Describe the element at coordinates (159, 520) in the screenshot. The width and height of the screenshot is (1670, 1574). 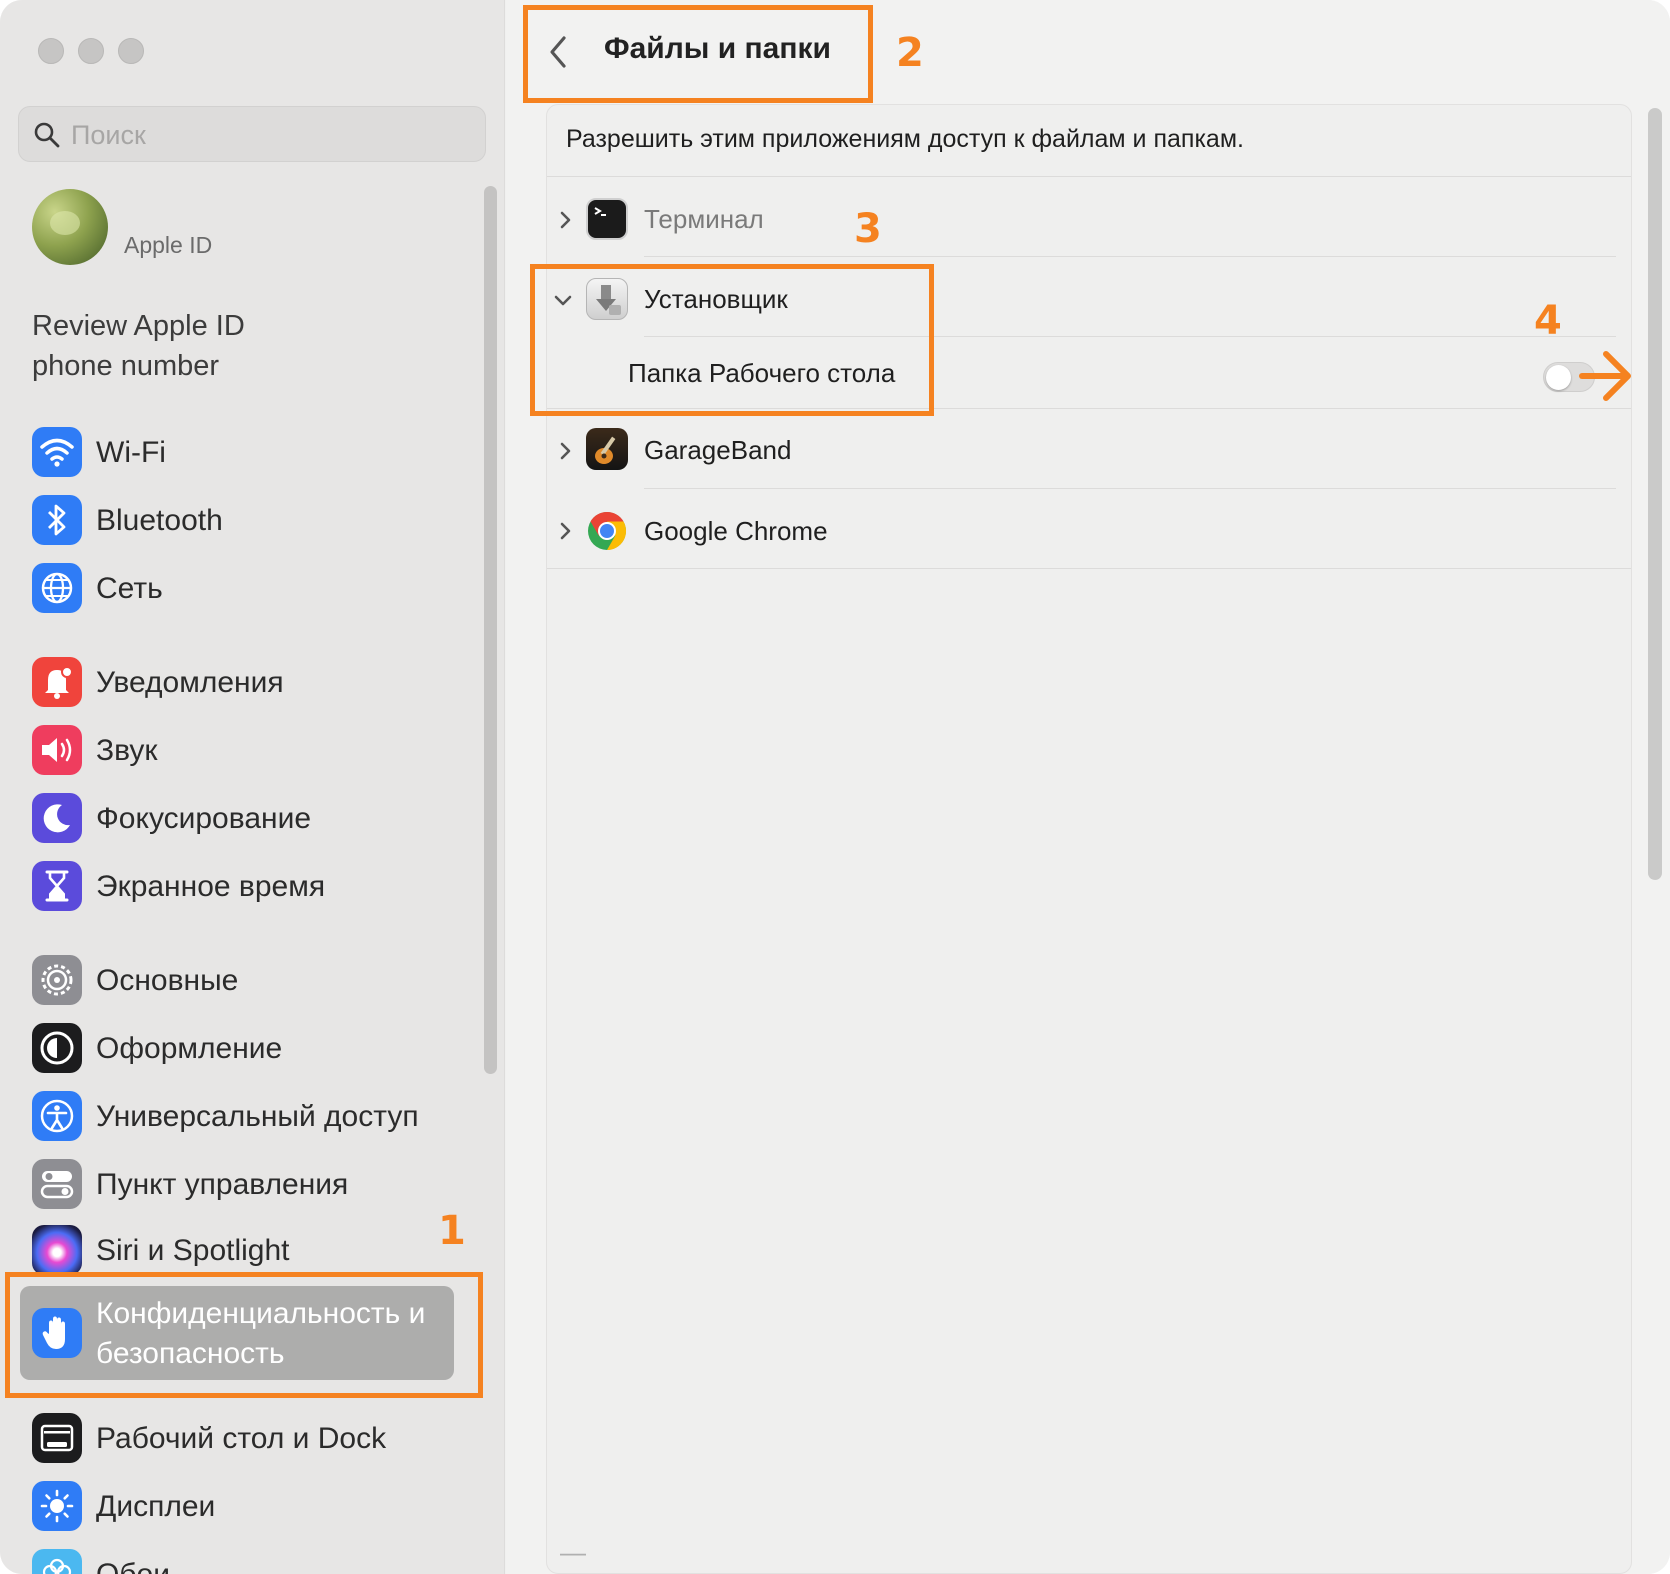
I see `sidebar-item-label: Bluetooth` at that location.